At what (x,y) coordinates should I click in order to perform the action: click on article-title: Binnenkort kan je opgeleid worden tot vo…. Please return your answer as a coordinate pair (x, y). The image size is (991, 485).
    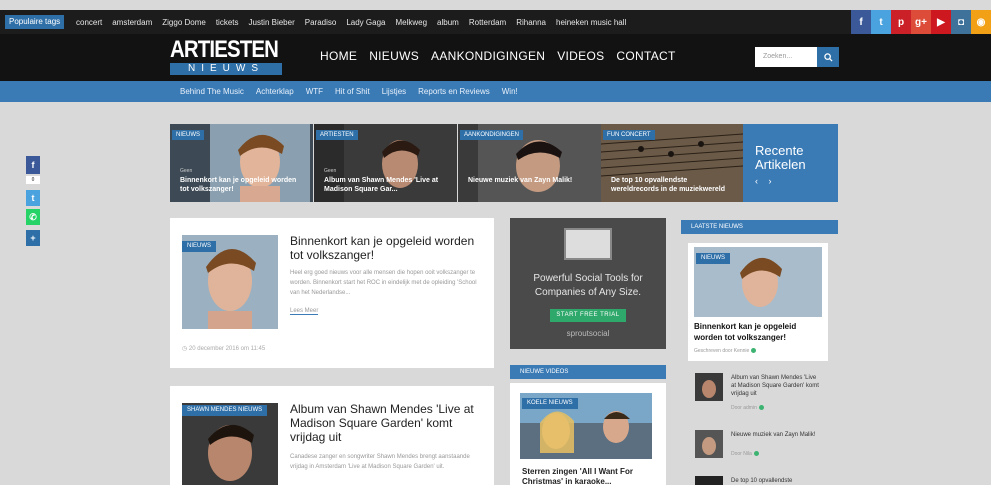
    Looking at the image, I should click on (385, 248).